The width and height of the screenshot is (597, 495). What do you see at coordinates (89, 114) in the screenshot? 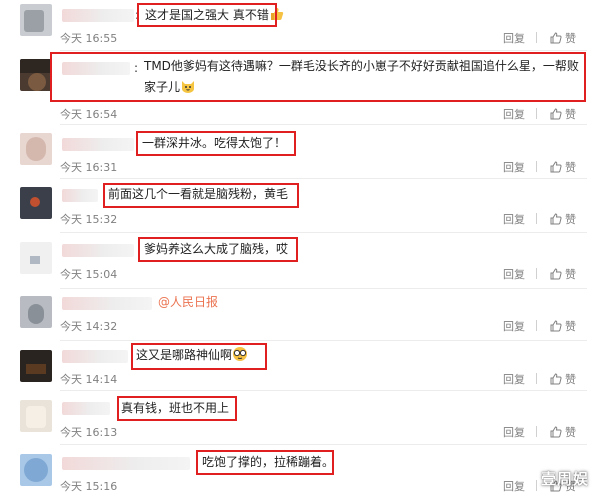
I see `comment-time: 今天 16:54` at bounding box center [89, 114].